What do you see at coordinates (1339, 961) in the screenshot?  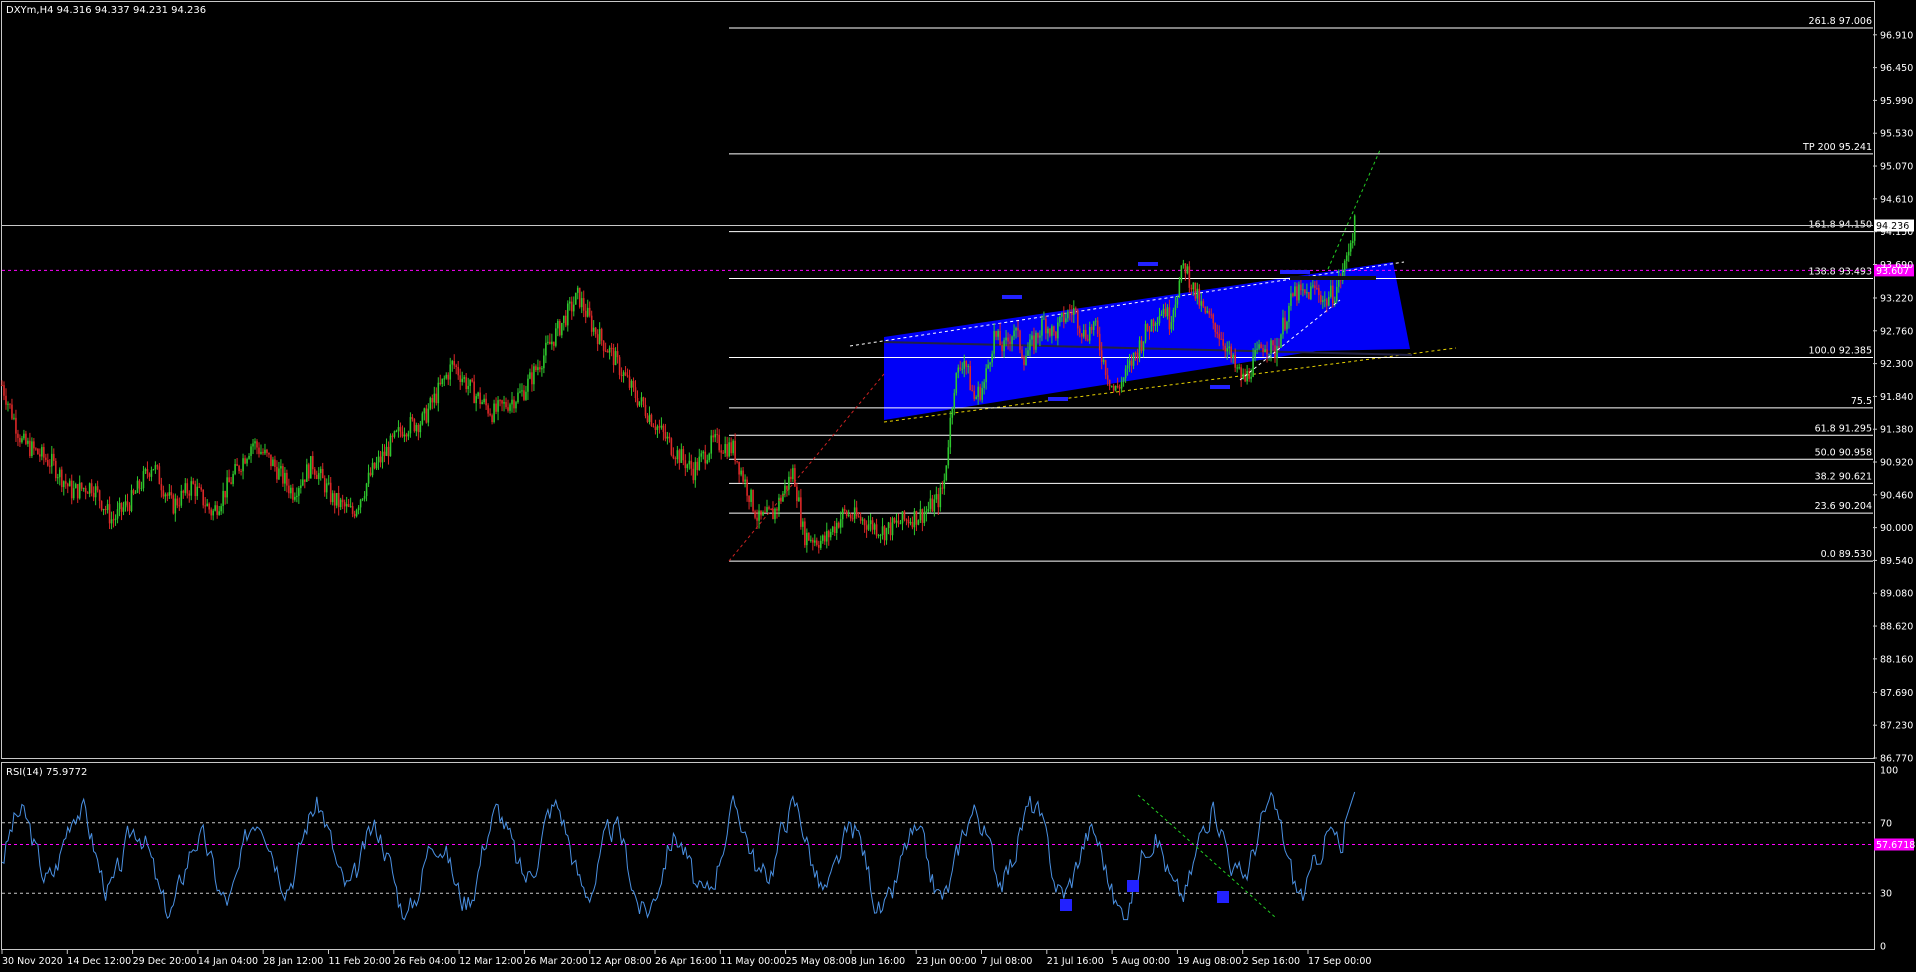 I see `time-tick-label: 17 Sep 00:00` at bounding box center [1339, 961].